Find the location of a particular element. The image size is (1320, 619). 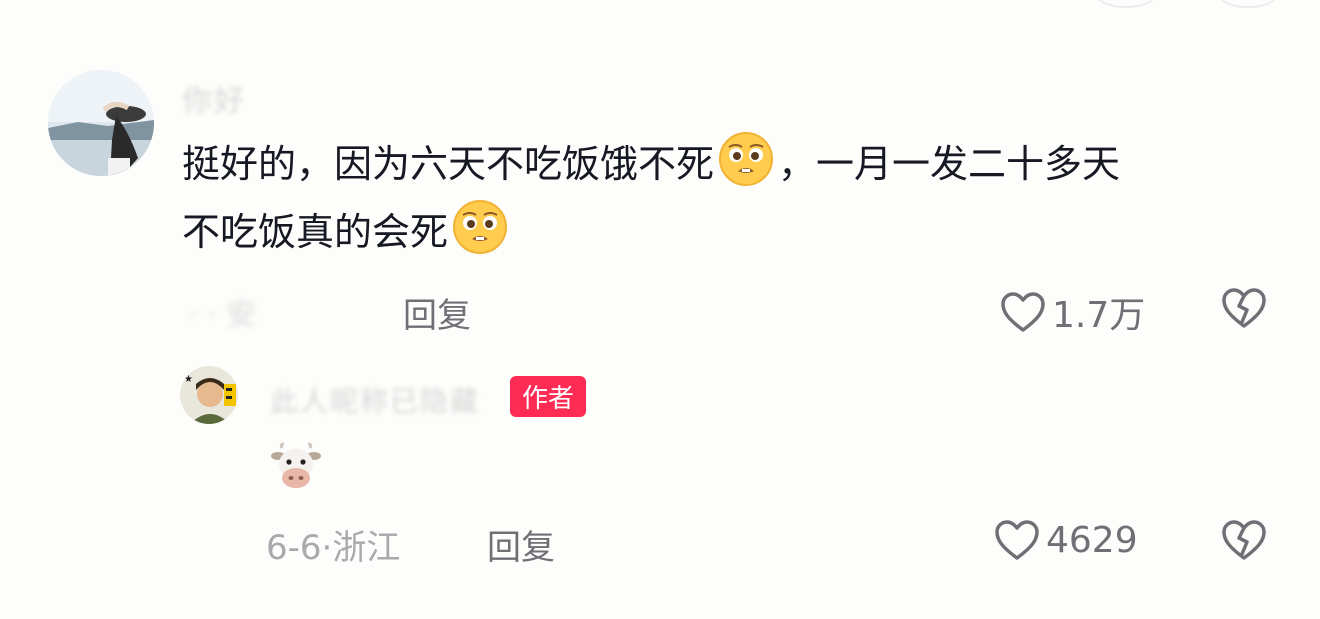

like-button: 1.7万 is located at coordinates (1072, 312).